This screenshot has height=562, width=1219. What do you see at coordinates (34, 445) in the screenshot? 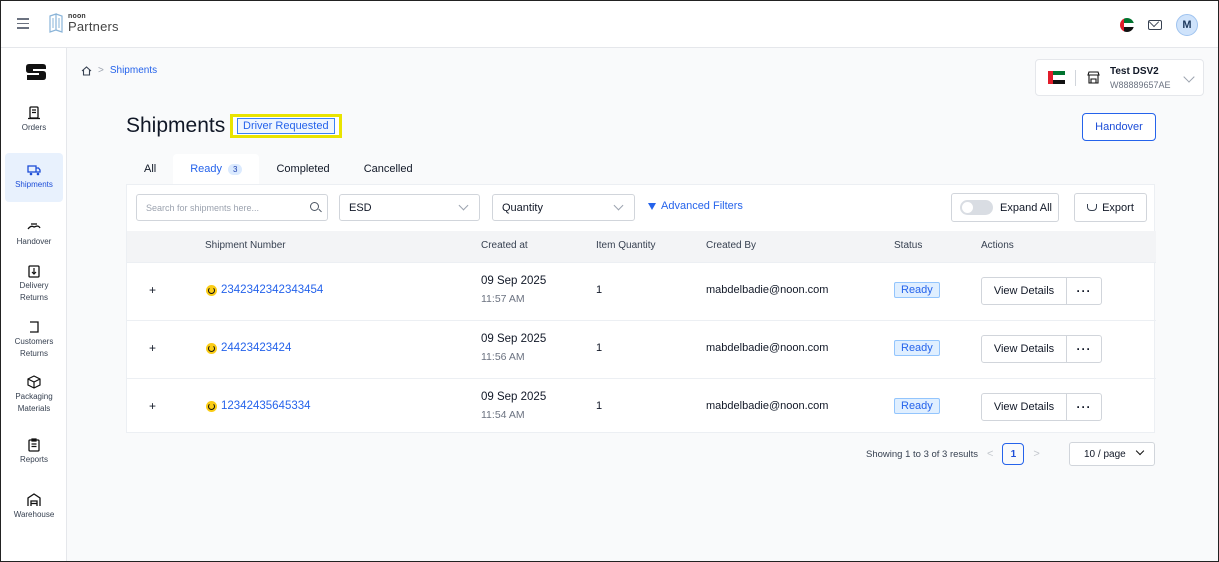
I see `reports-icon` at bounding box center [34, 445].